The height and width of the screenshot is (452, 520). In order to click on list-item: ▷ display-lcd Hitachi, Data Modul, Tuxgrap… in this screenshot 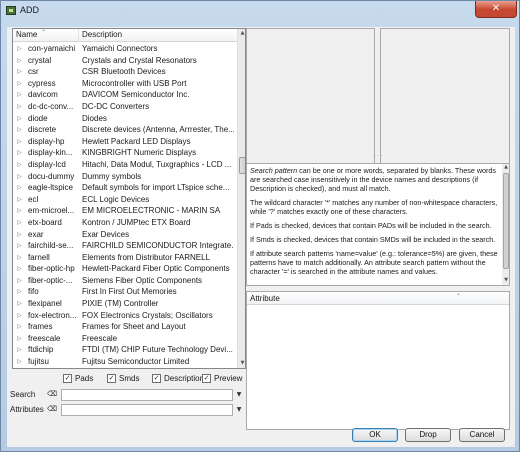, I will do `click(125, 165)`.